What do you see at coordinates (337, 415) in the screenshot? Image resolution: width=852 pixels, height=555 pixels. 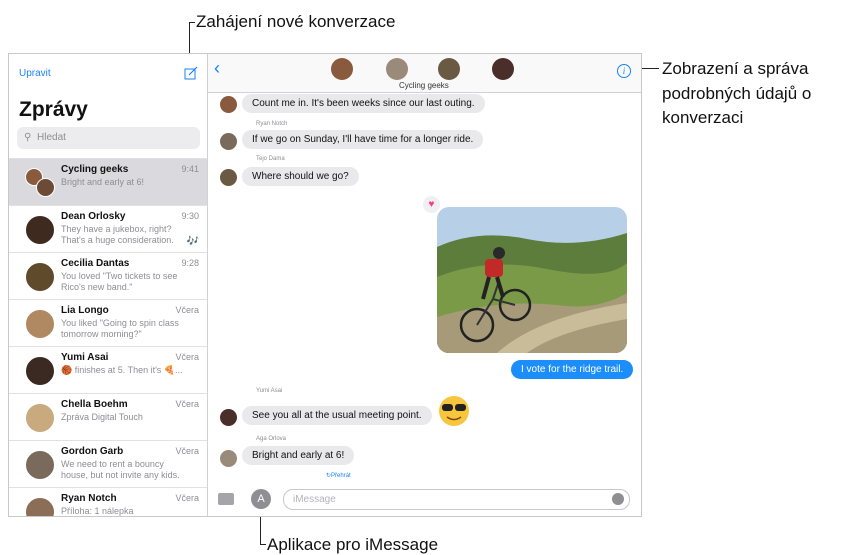 I see `message-bubble: See you all at the usual meeting point.` at bounding box center [337, 415].